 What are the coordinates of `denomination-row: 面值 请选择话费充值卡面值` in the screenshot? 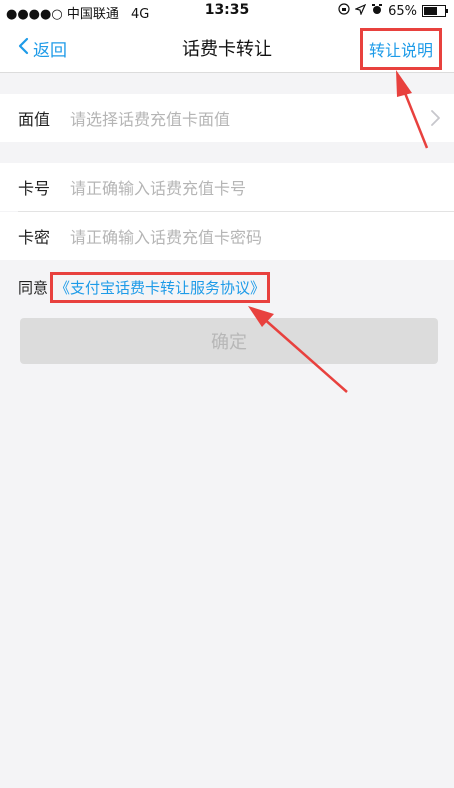 It's located at (227, 118).